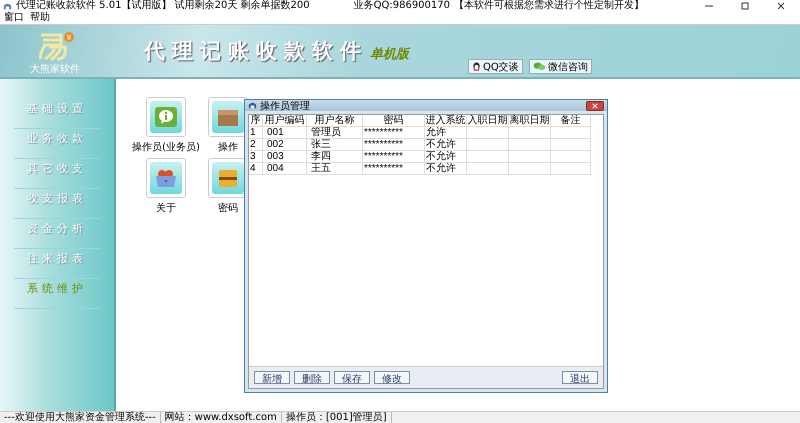 This screenshot has width=800, height=423. What do you see at coordinates (285, 133) in the screenshot?
I see `table-cell: 001` at bounding box center [285, 133].